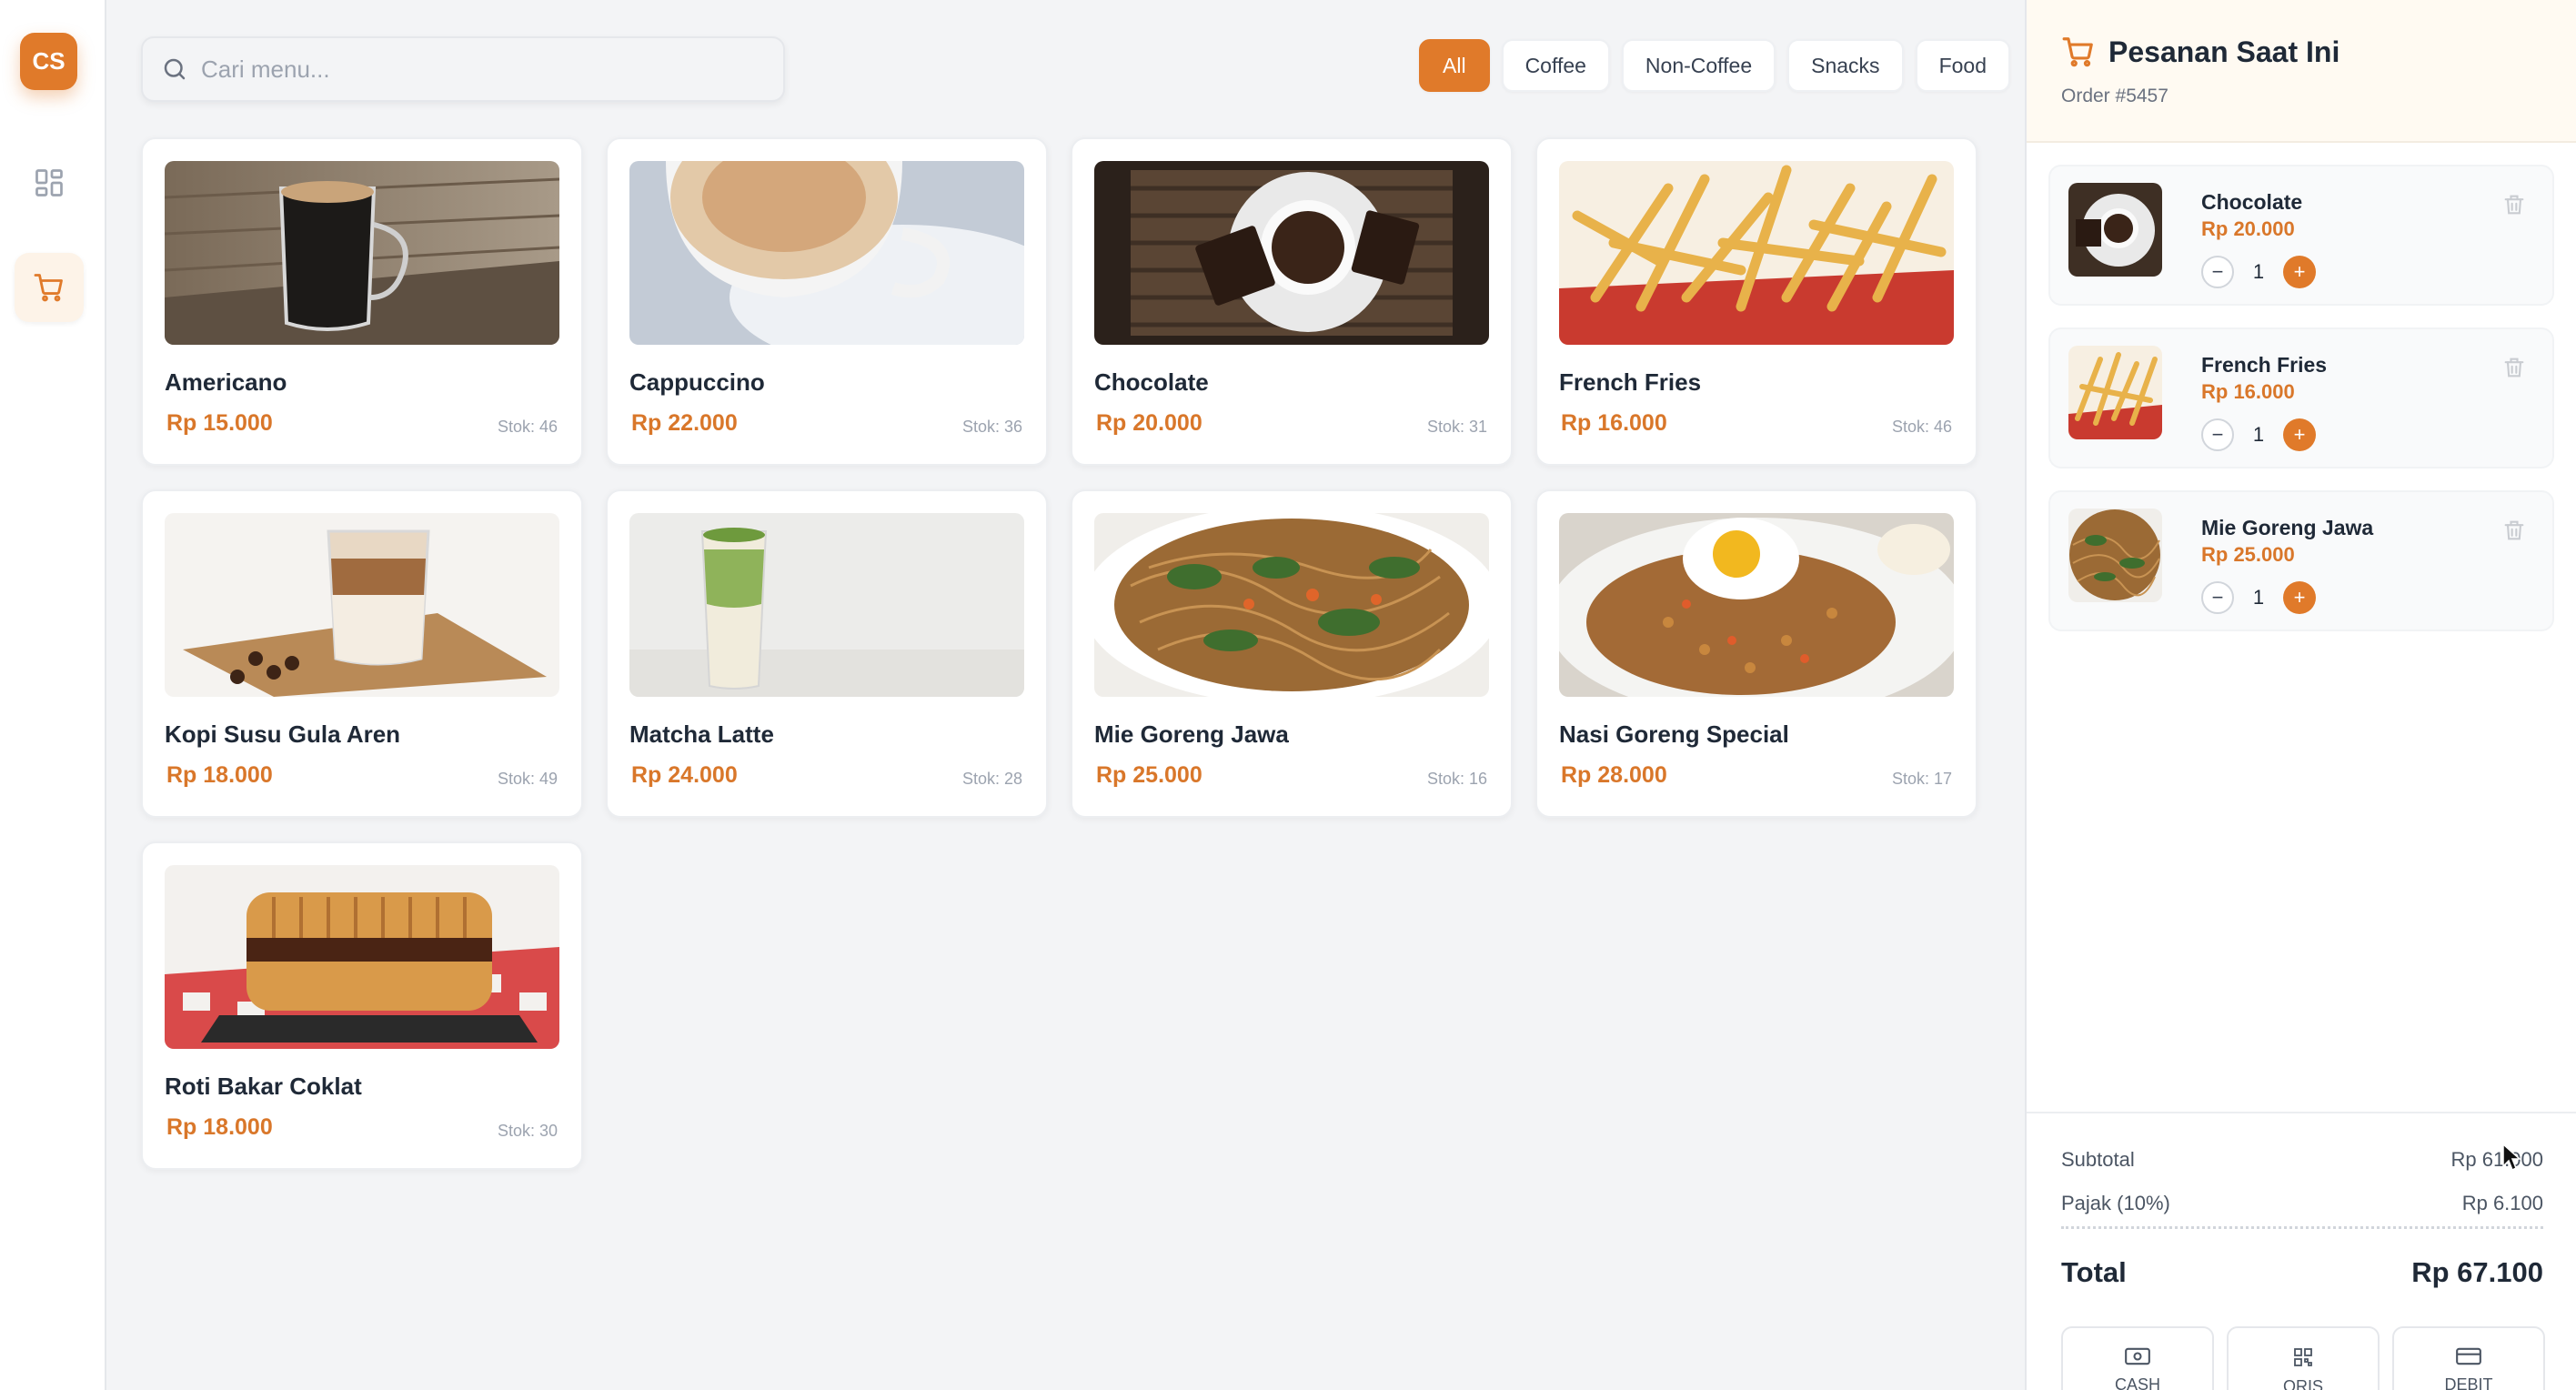  Describe the element at coordinates (1456, 779) in the screenshot. I see `product-stock: Stok: 16` at that location.